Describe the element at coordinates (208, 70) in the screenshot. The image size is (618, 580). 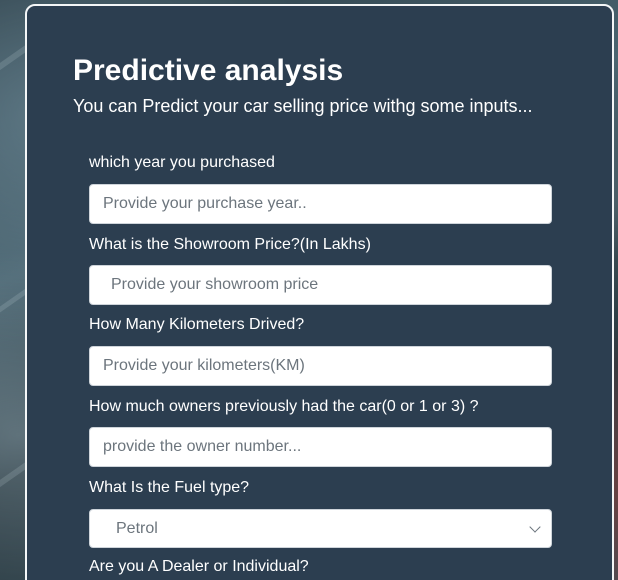
I see `page-title: Predictive analysis` at that location.